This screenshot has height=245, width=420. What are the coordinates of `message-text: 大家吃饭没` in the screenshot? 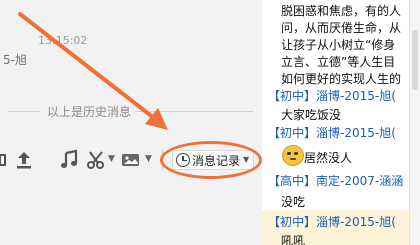 It's located at (311, 115).